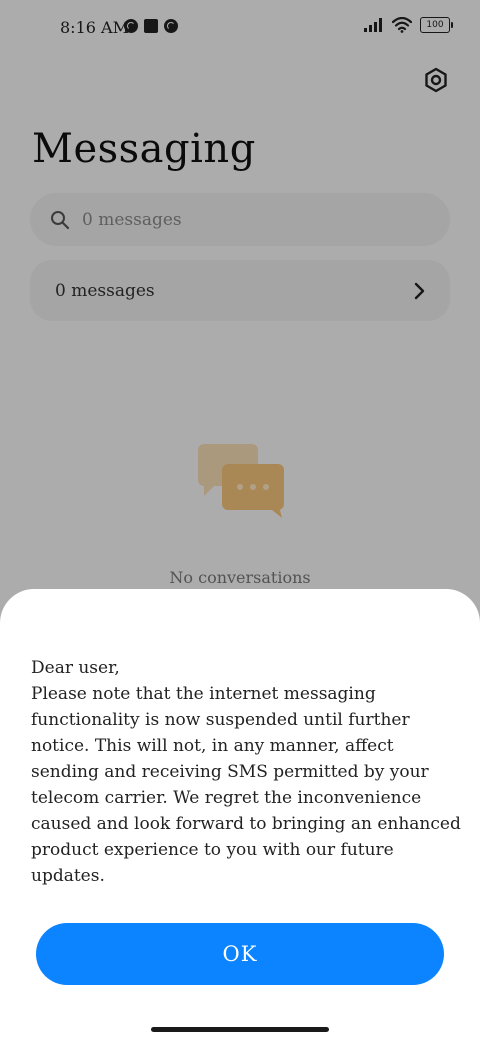  What do you see at coordinates (240, 954) in the screenshot?
I see `ok-button: OK` at bounding box center [240, 954].